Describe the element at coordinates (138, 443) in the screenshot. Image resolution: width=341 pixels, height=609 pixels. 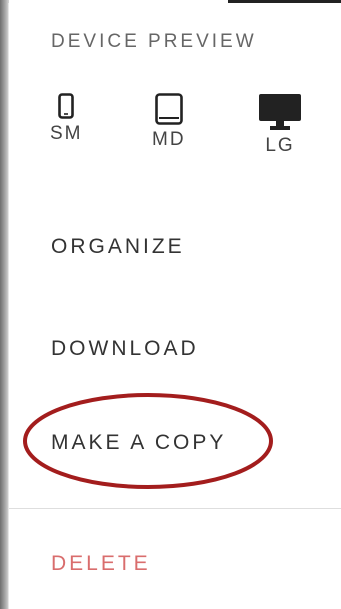
I see `make-a-copy-menu-item: MAKE A COPY` at that location.